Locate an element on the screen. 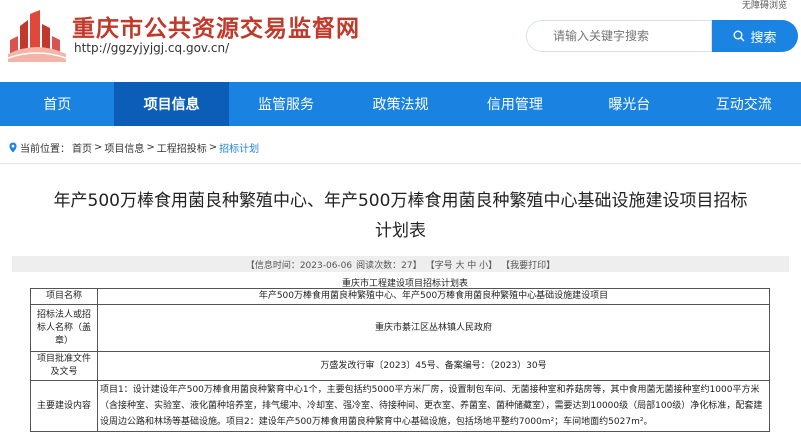 The image size is (801, 444). main-nav: 首页 项目信息 监管服务 政策法规 信用管理 曝光台 互动交流 is located at coordinates (400, 104).